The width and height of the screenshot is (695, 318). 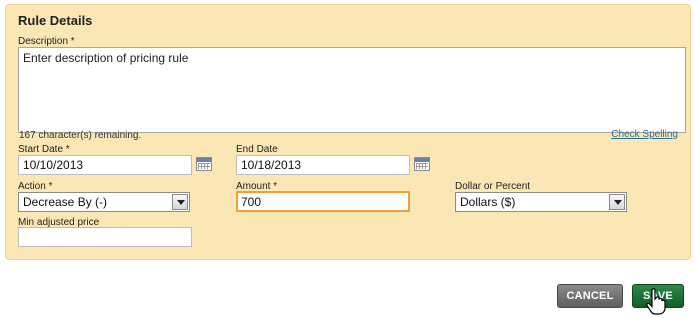 What do you see at coordinates (488, 202) in the screenshot?
I see `dollar-percent-selected-value: Dollars ($)` at bounding box center [488, 202].